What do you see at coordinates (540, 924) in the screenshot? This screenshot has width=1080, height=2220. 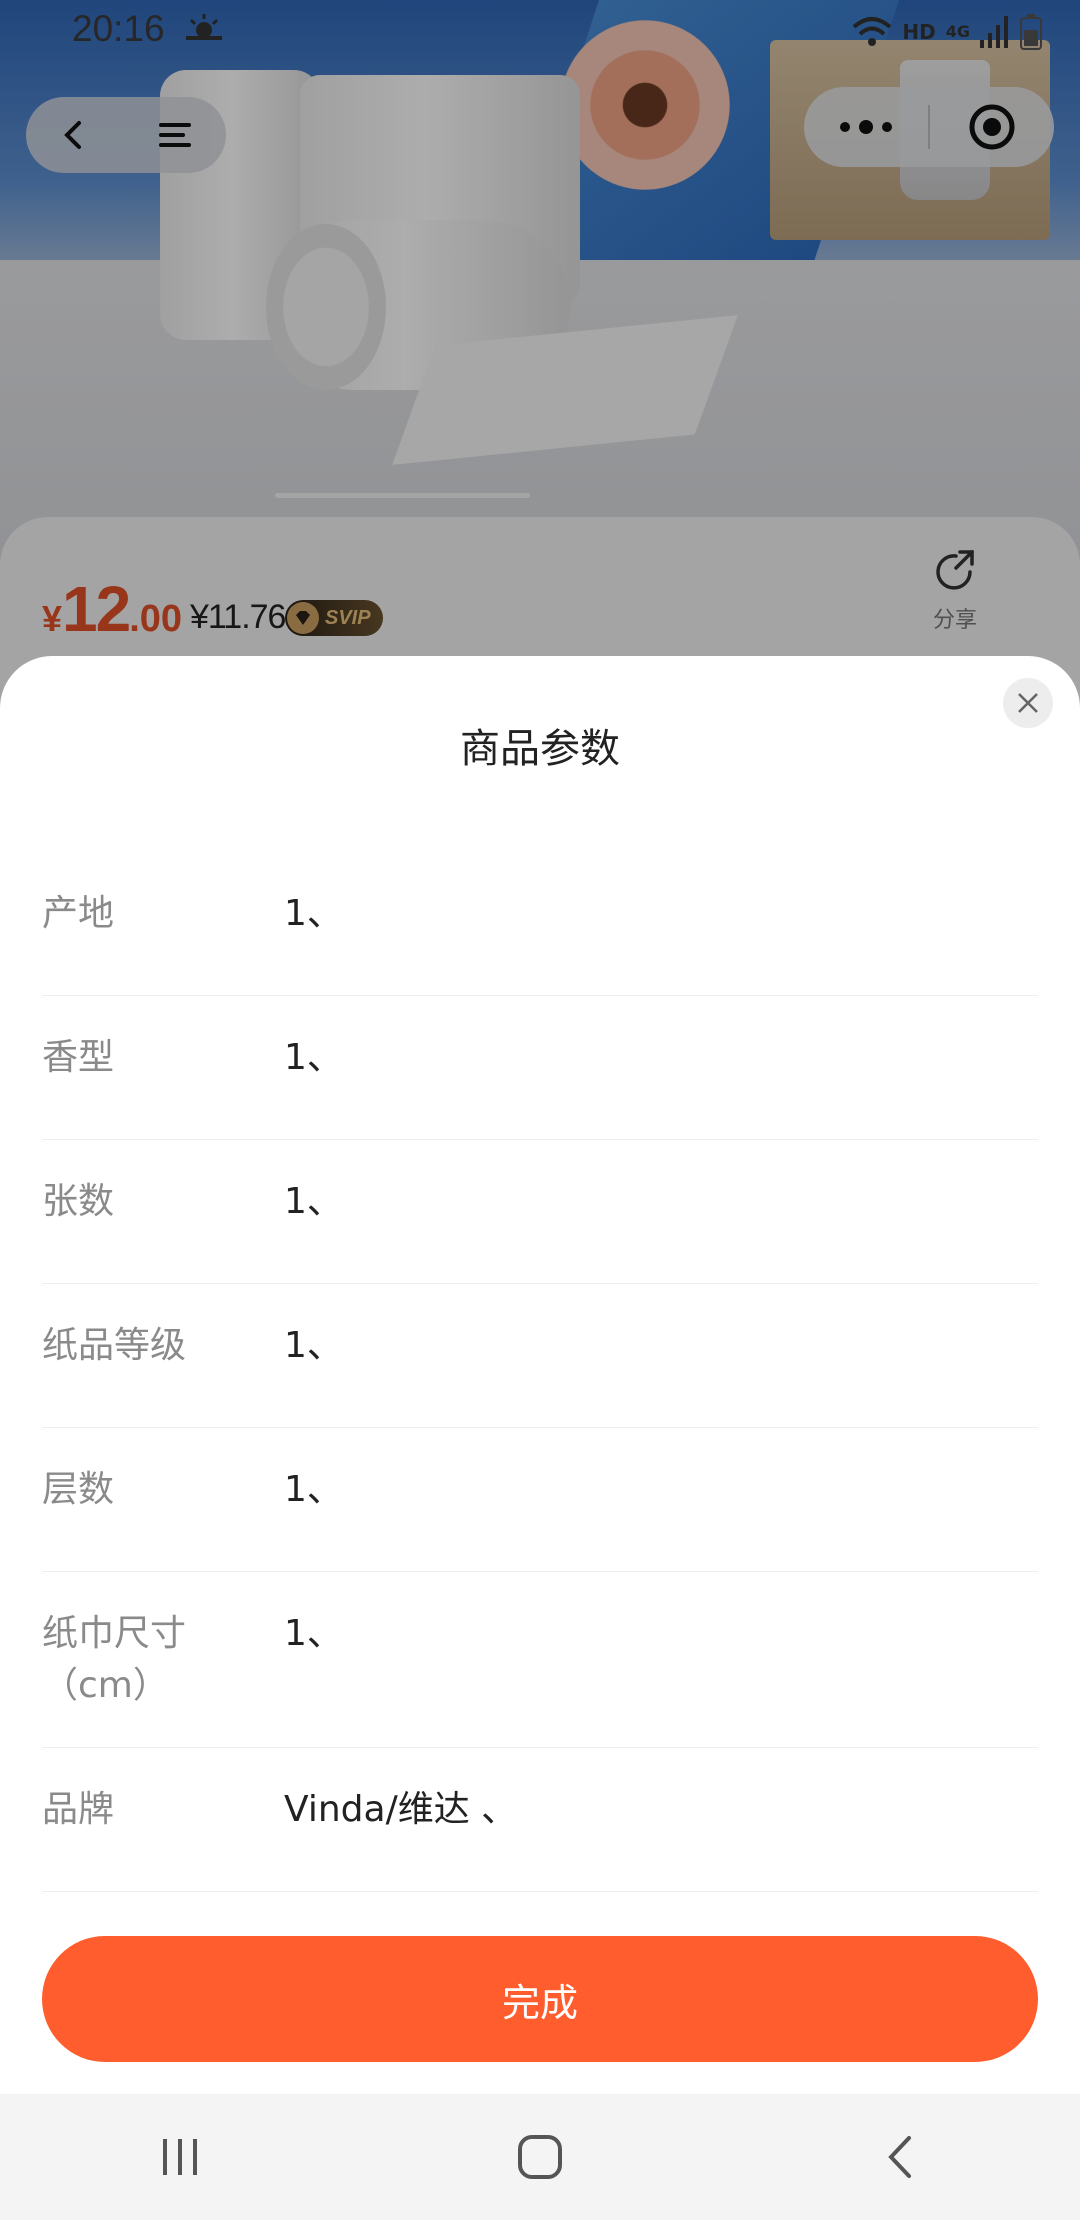 I see `param-row: 产地 1、` at bounding box center [540, 924].